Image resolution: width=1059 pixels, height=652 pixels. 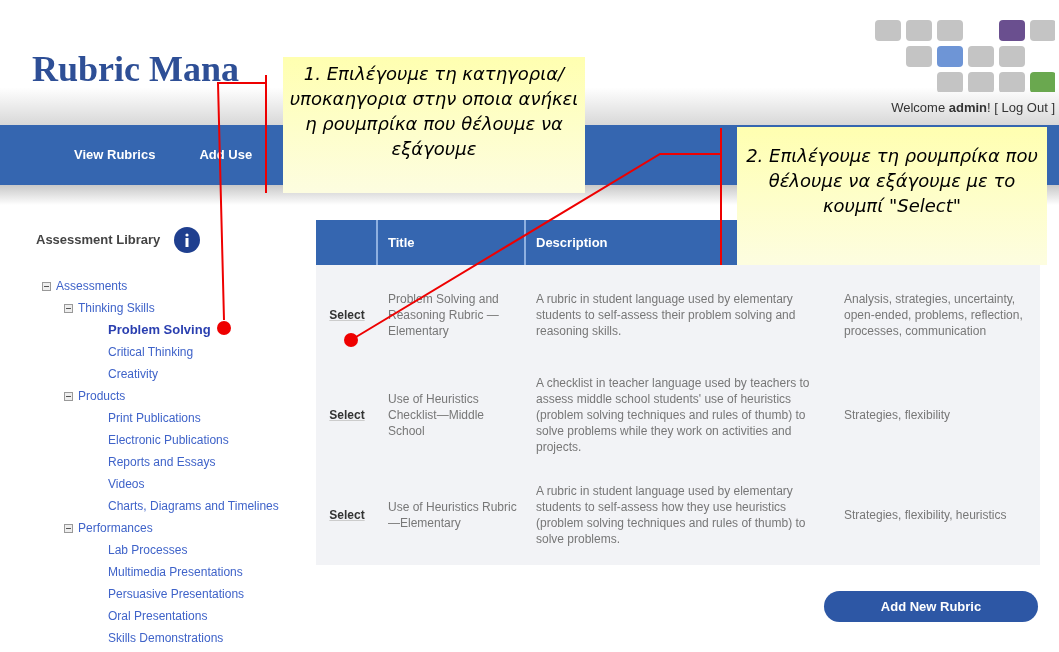 I want to click on table-cell: A rubric in student language used by elementary students to self-assess their problem solving and reasoning skills., so click(x=666, y=315).